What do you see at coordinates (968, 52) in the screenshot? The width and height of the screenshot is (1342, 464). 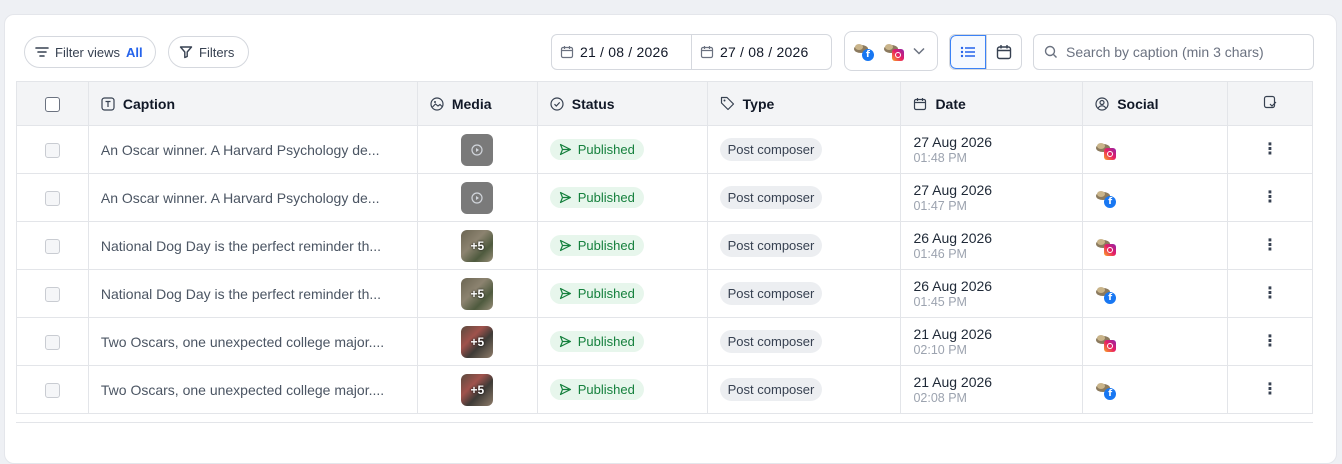 I see `list-view-button` at bounding box center [968, 52].